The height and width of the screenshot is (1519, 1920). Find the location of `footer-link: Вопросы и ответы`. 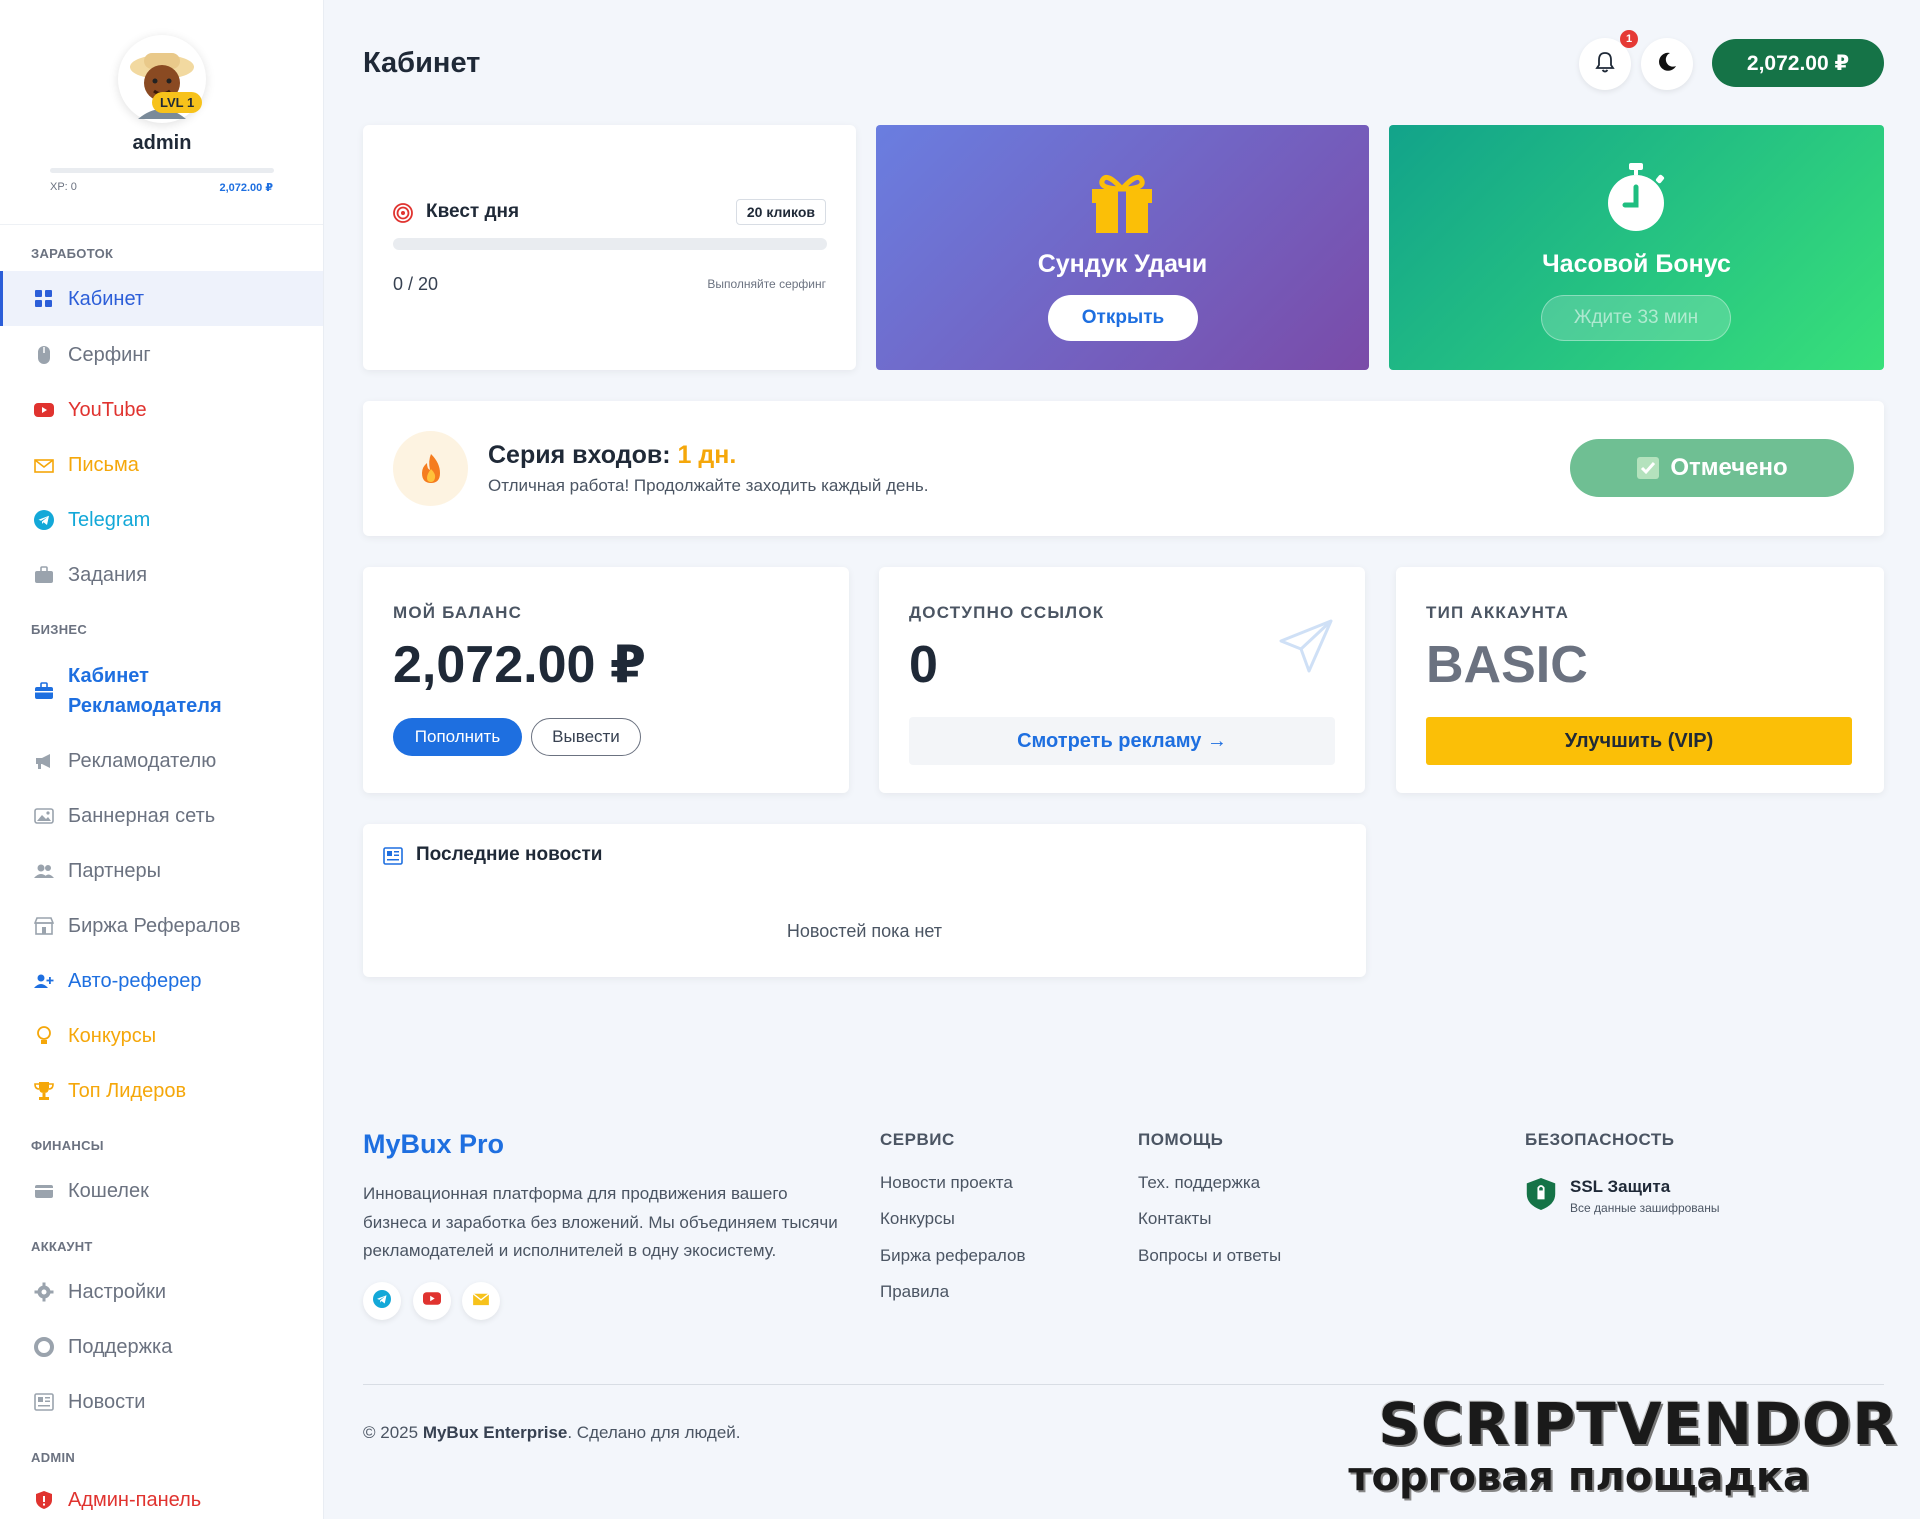

footer-link: Вопросы и ответы is located at coordinates (1209, 1256).